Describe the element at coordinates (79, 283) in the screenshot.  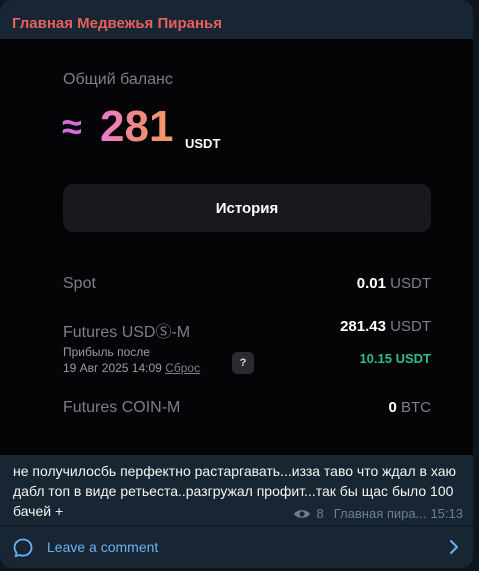
I see `spot-label: Spot` at that location.